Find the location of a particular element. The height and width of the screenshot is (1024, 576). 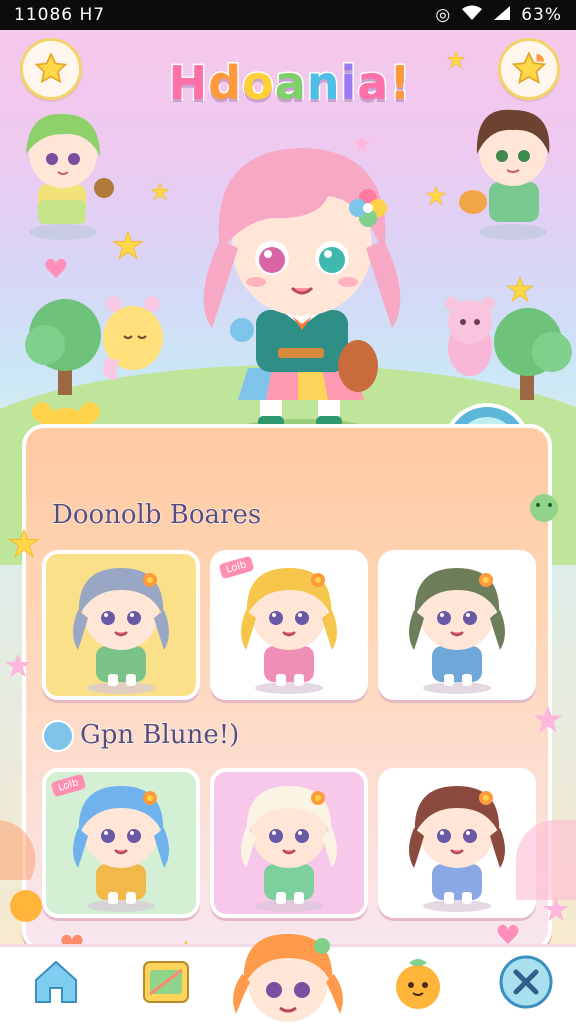

wifi-icon is located at coordinates (472, 15).